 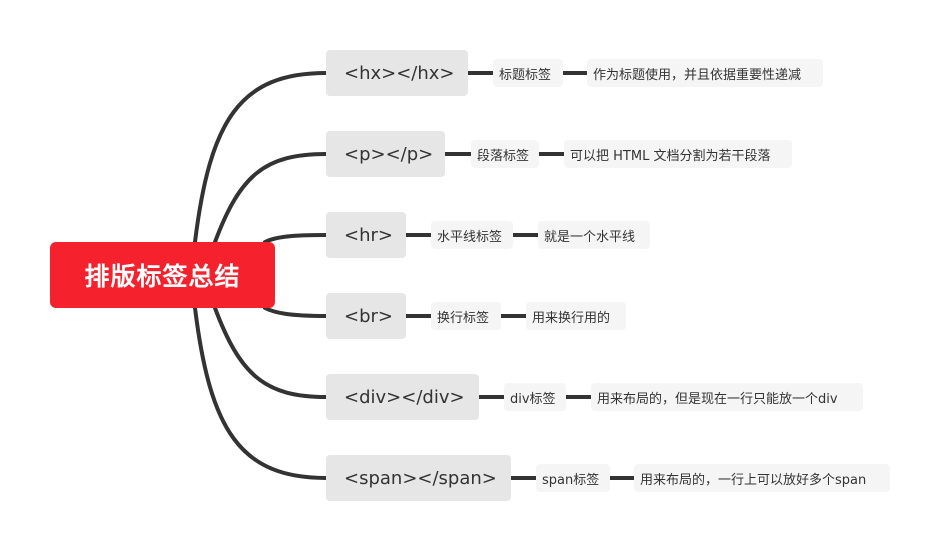 What do you see at coordinates (295, 312) in the screenshot?
I see `connector-root-br` at bounding box center [295, 312].